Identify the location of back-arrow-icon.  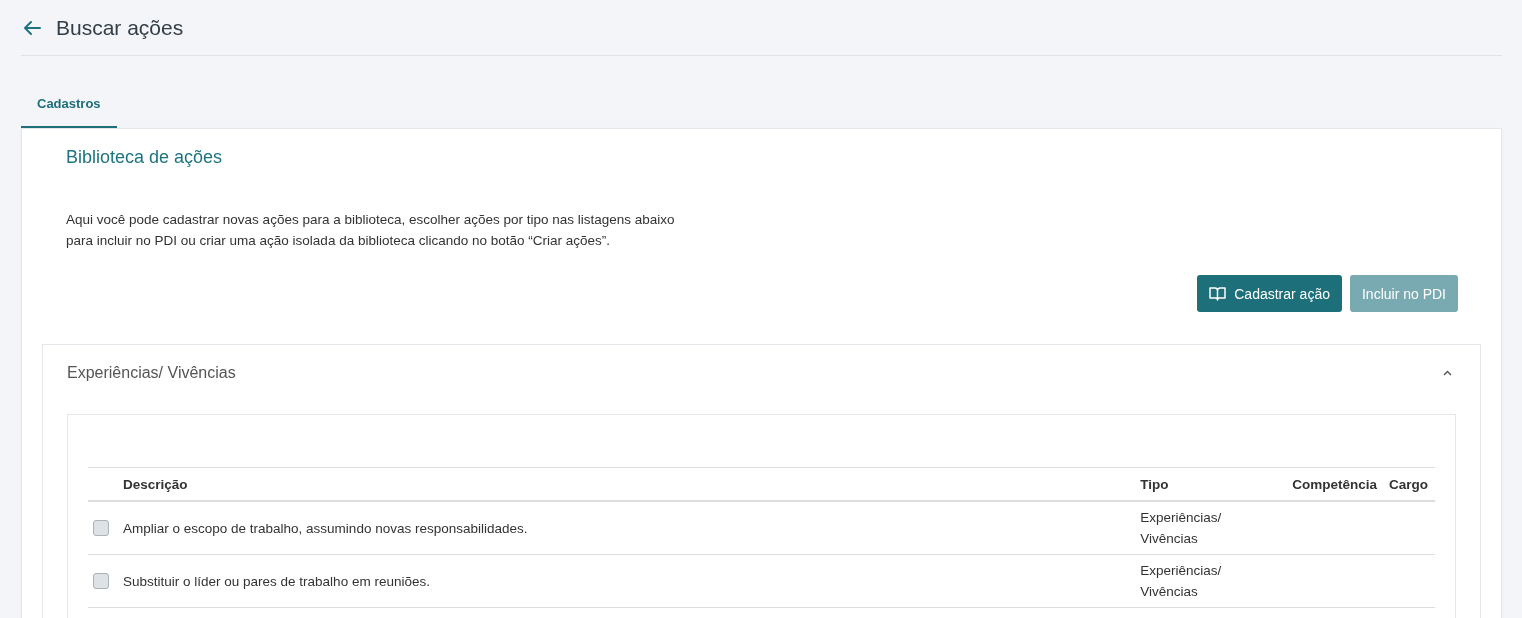
(32, 27).